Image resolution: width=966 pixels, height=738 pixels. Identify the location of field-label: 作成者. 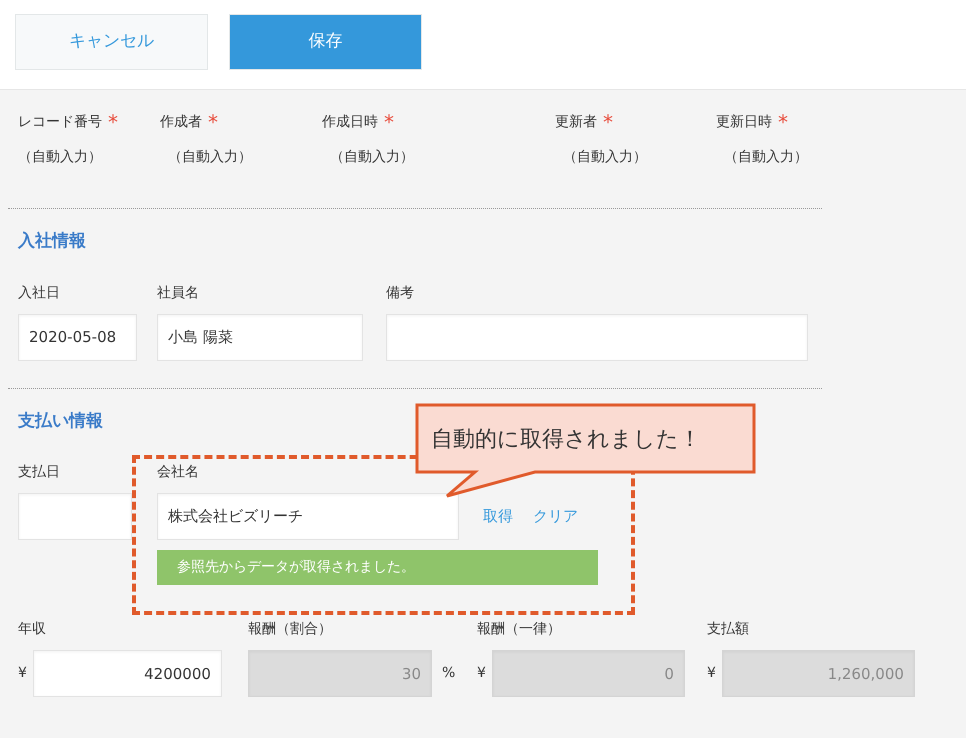
(181, 122).